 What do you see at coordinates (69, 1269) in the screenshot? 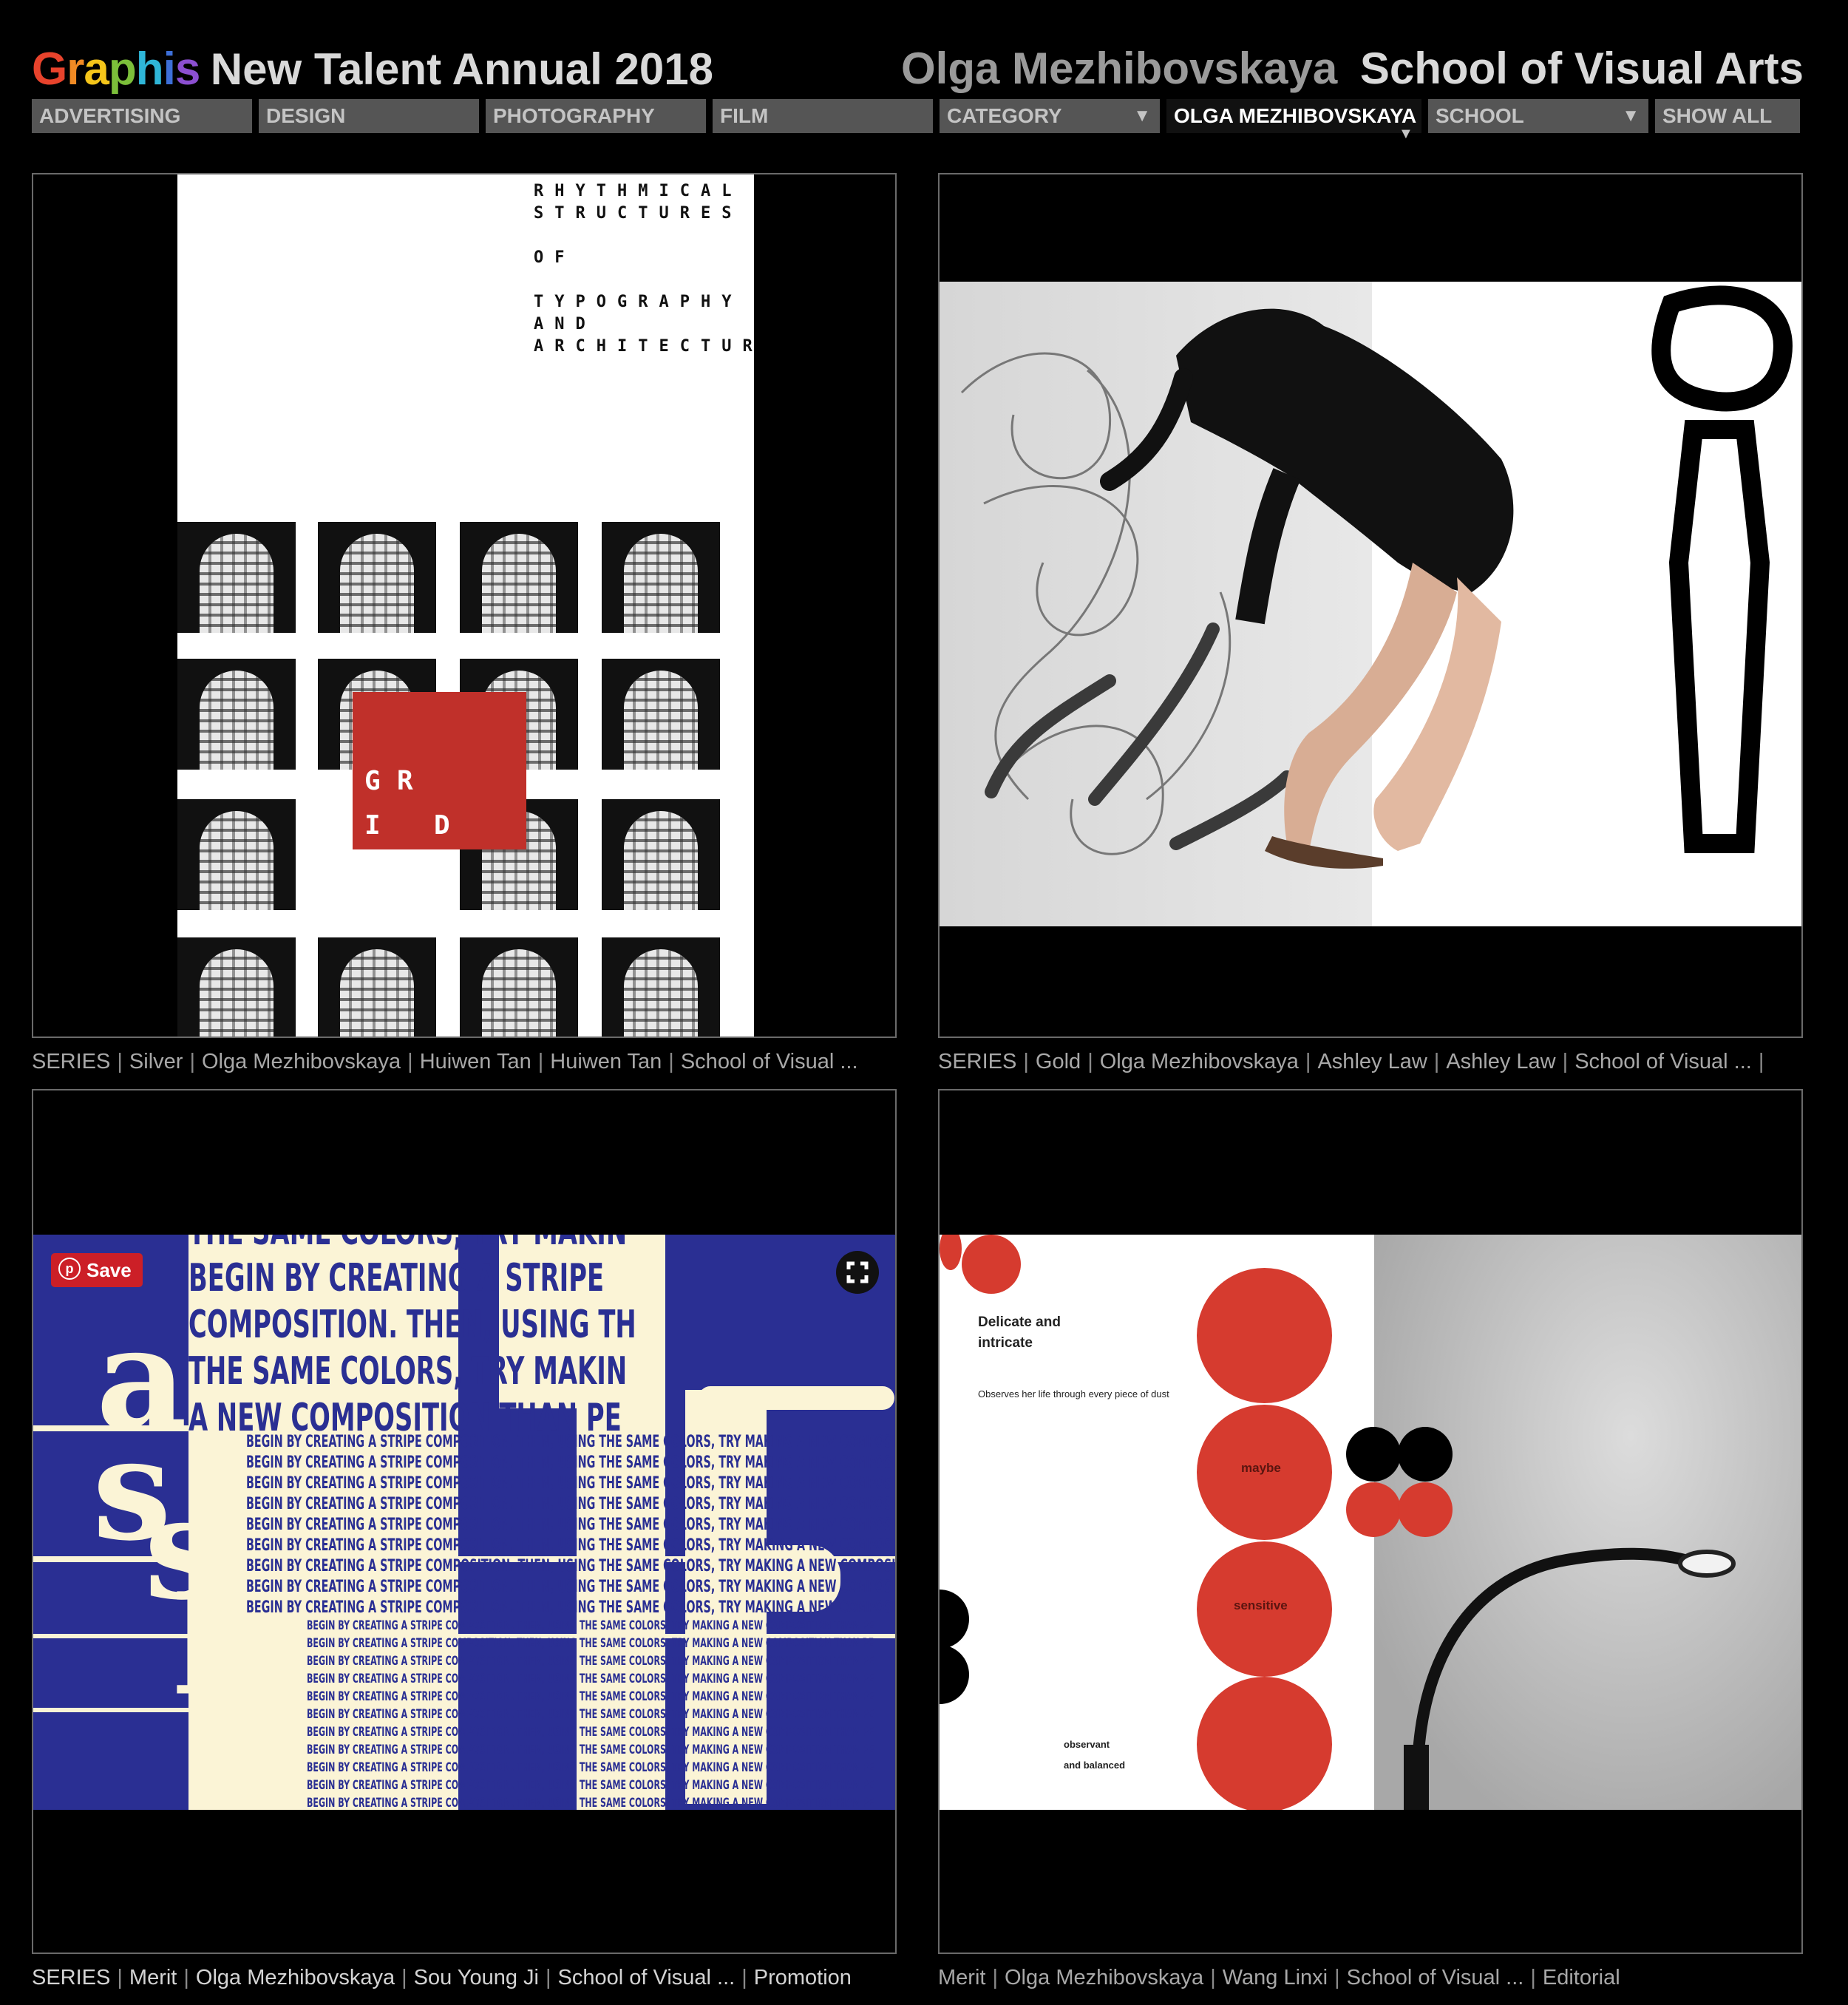
I see `pinterest-icon: p` at bounding box center [69, 1269].